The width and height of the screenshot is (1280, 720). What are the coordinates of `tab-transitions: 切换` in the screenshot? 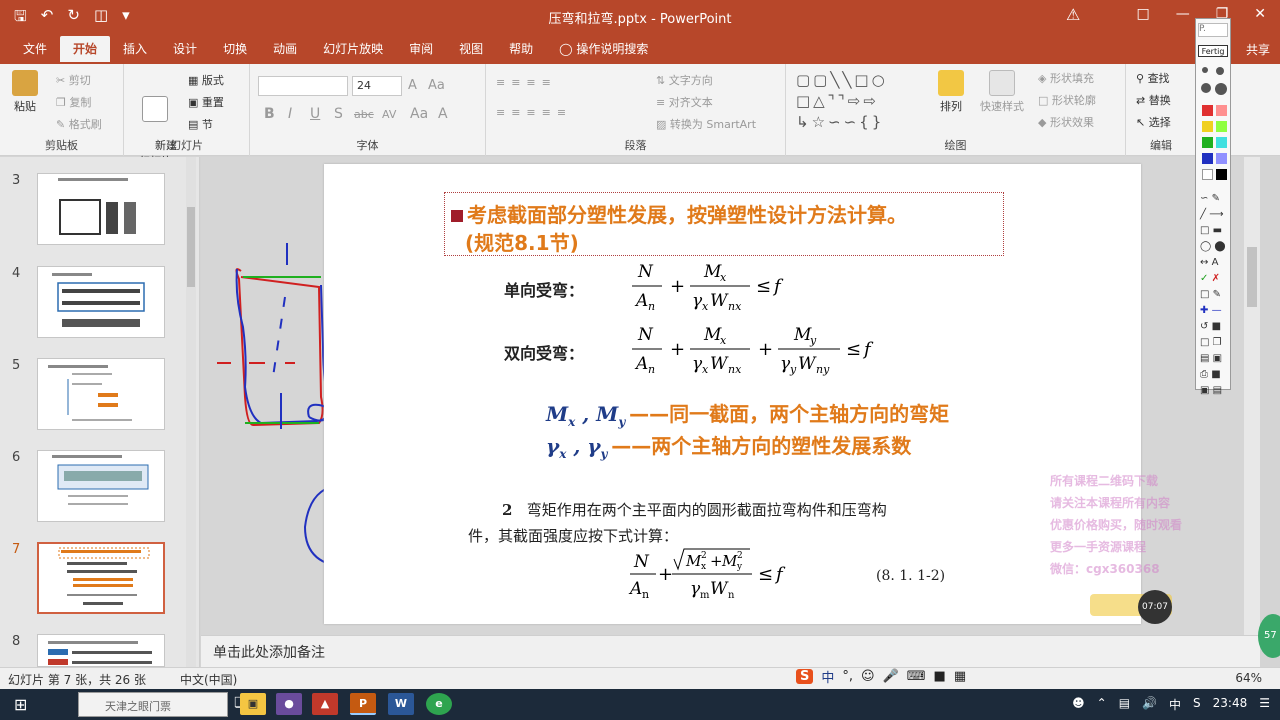 It's located at (235, 50).